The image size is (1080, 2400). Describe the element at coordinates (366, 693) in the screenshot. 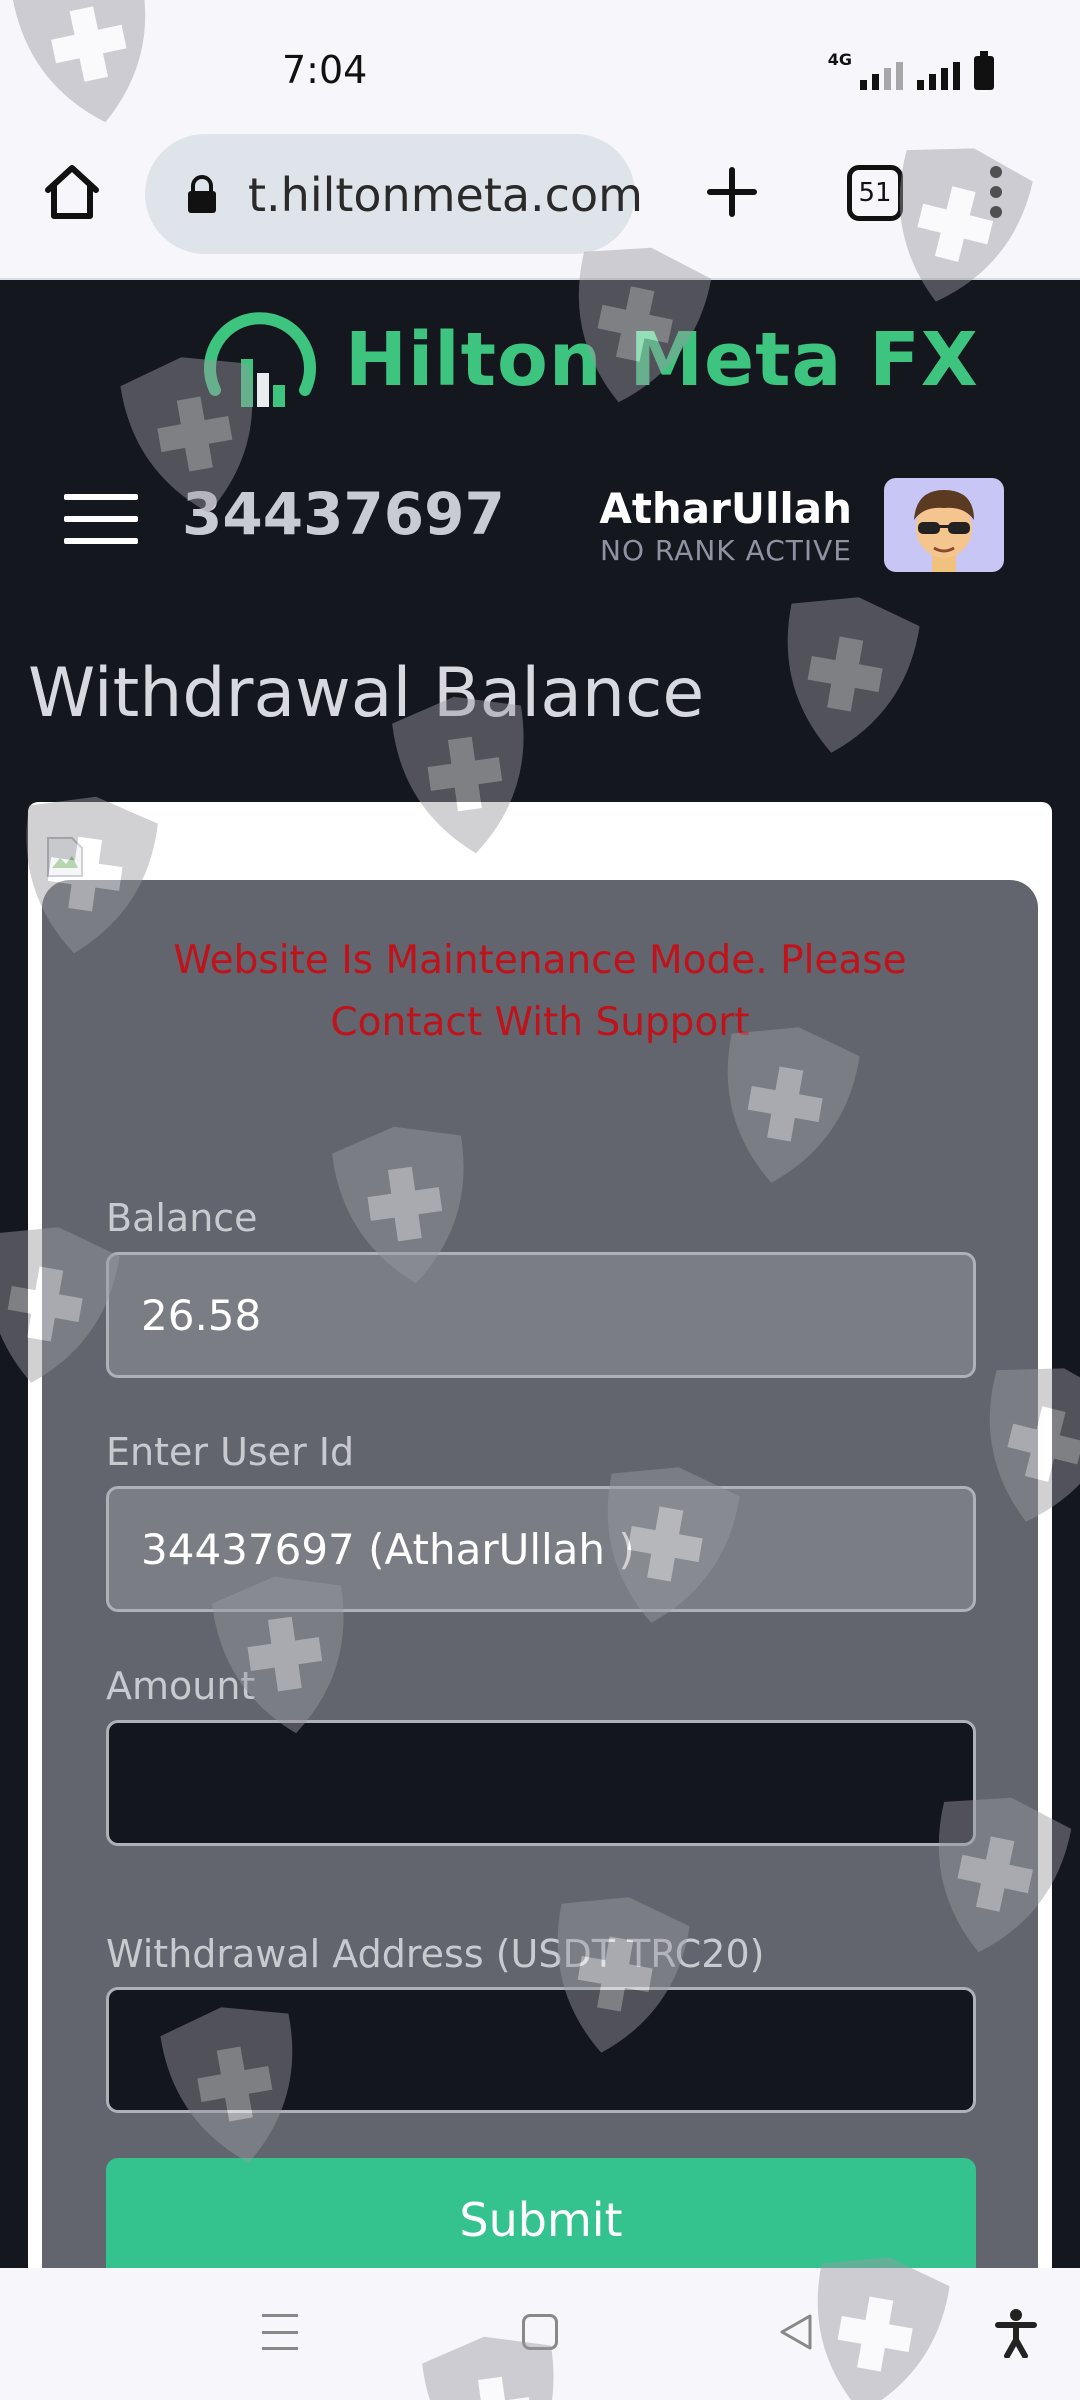

I see `page-title: Withdrawal Balance` at that location.